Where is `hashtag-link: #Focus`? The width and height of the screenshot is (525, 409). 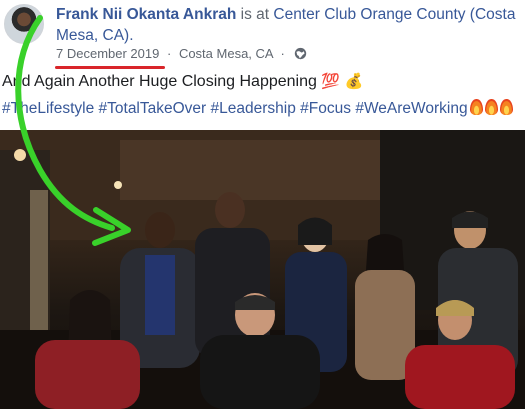
hashtag-link: #Focus is located at coordinates (325, 108).